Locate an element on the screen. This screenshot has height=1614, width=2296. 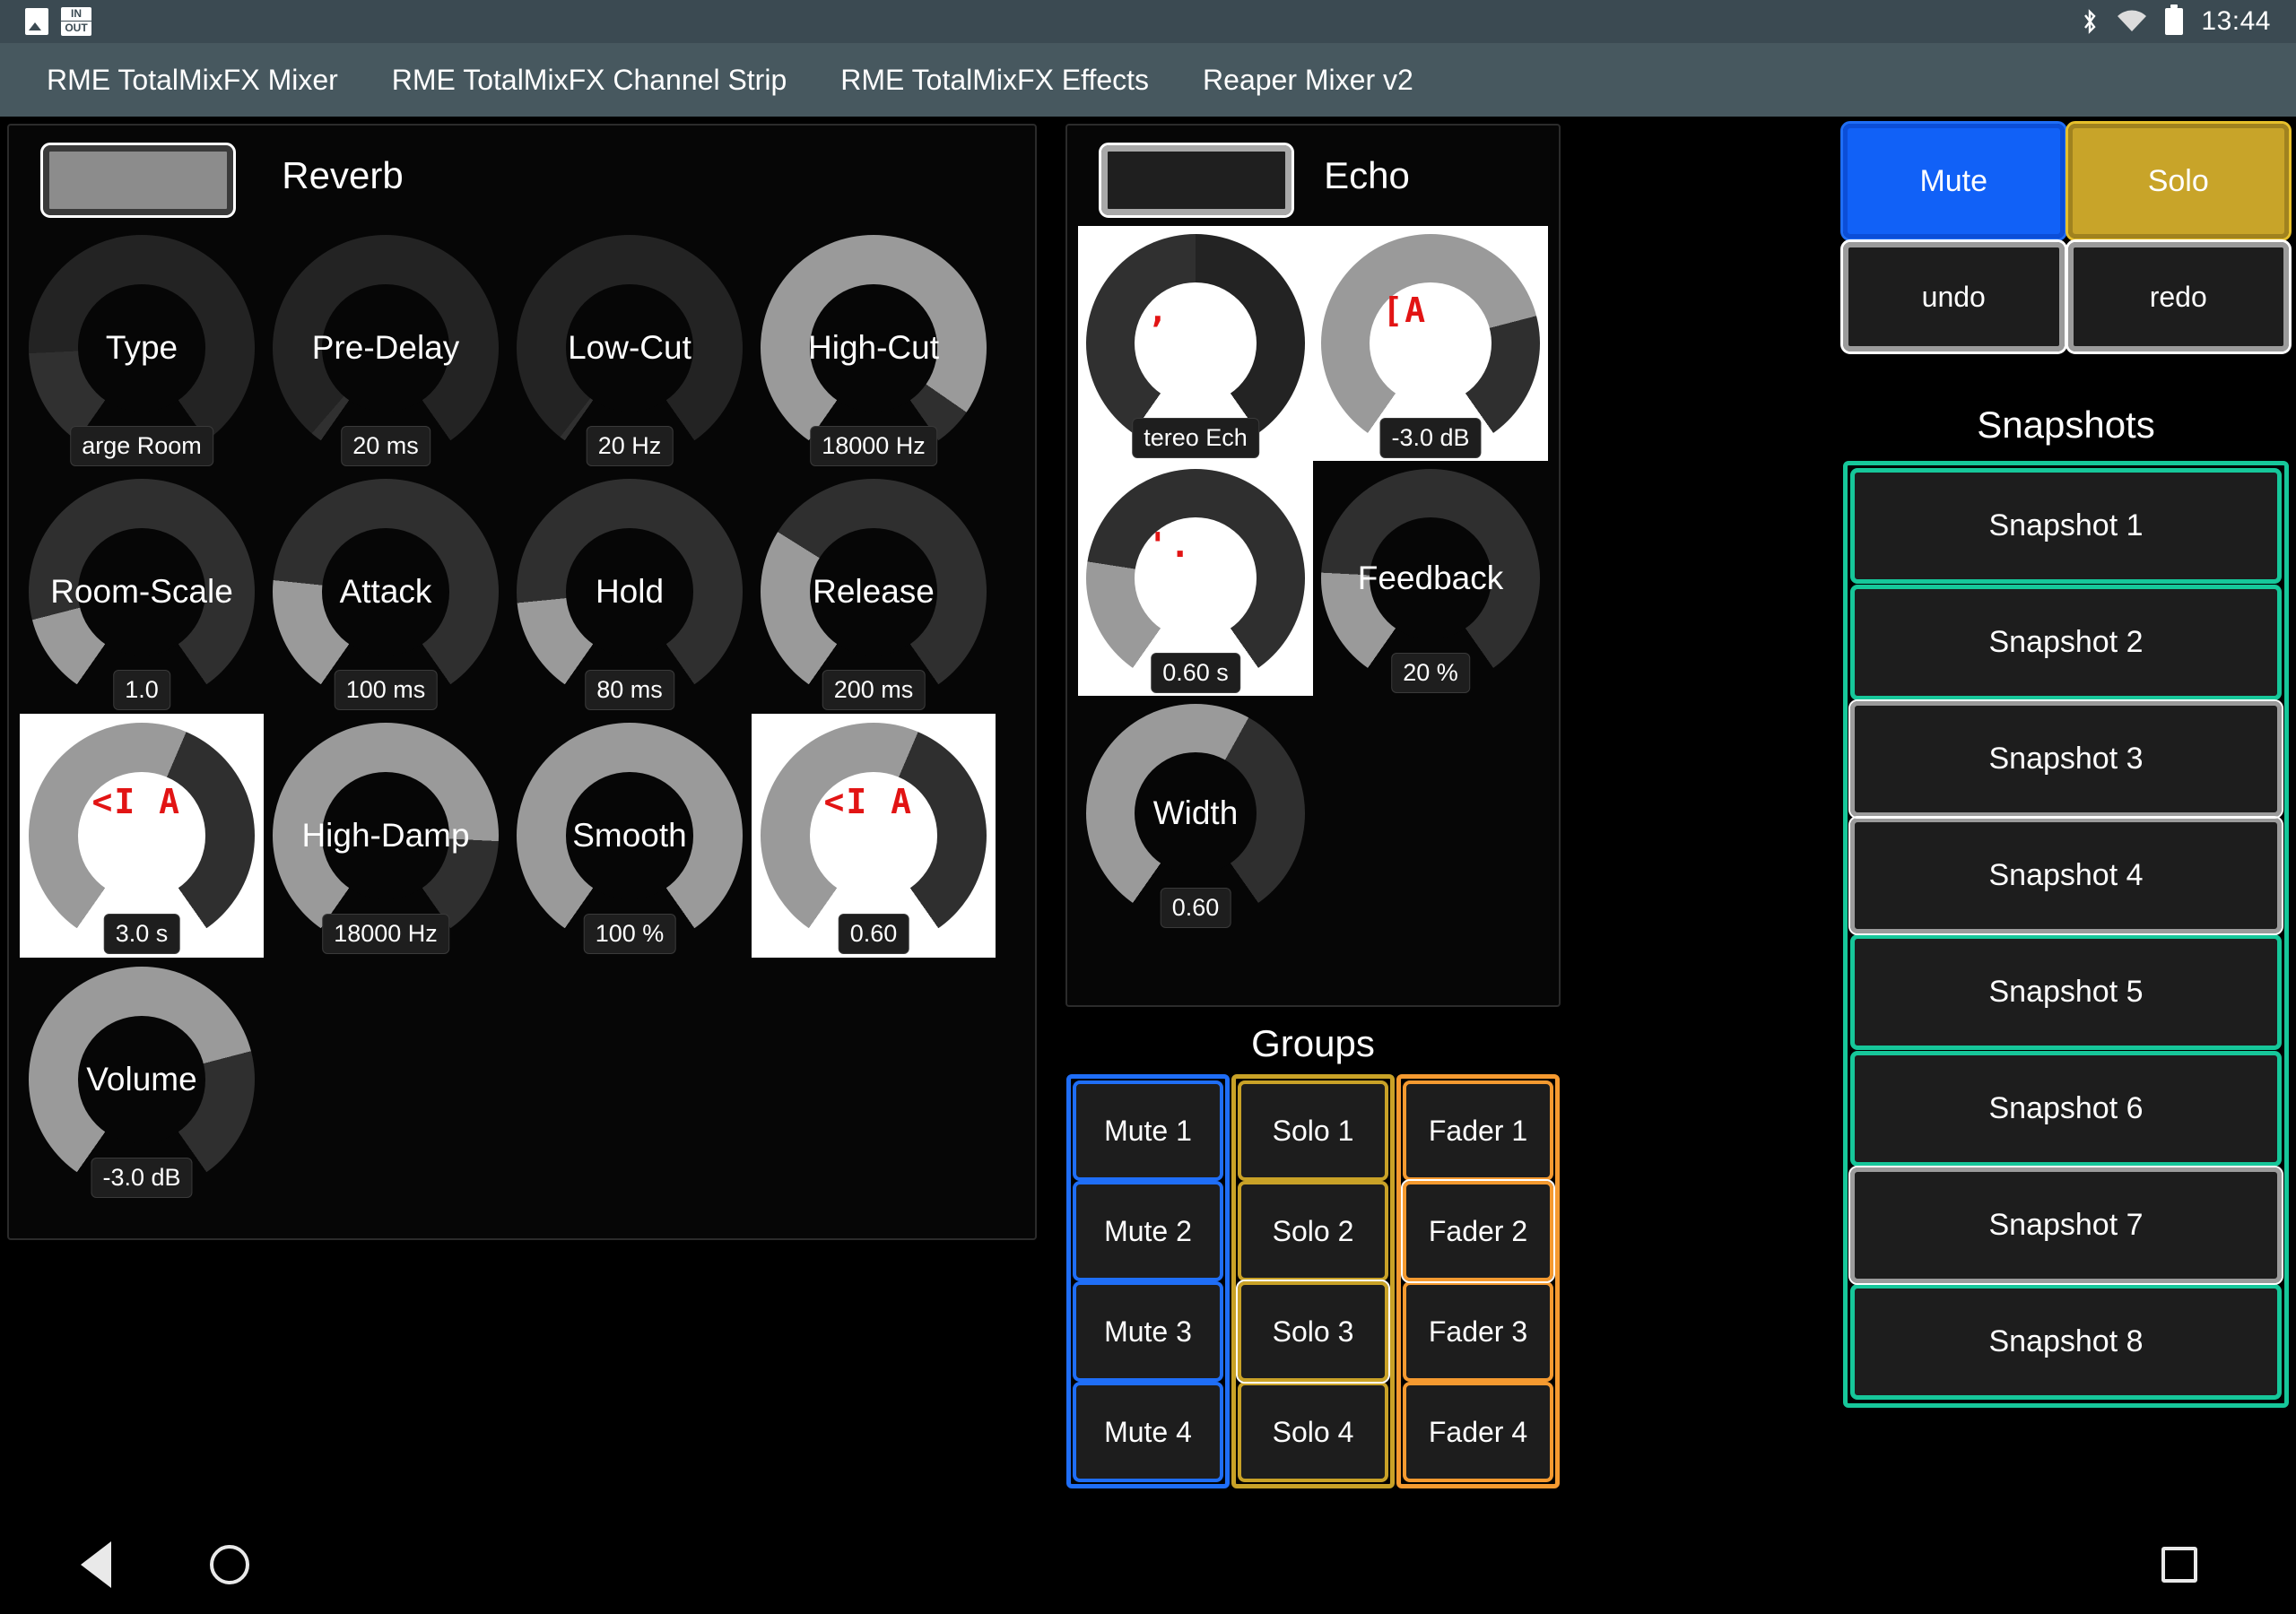
recents-icon is located at coordinates (2179, 1565).